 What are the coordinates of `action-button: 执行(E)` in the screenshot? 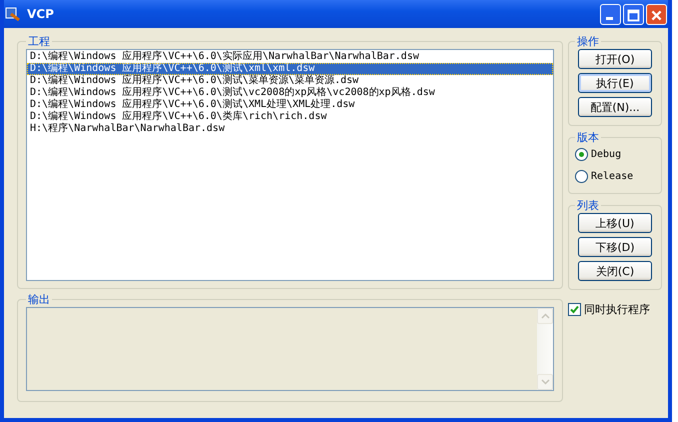 It's located at (615, 83).